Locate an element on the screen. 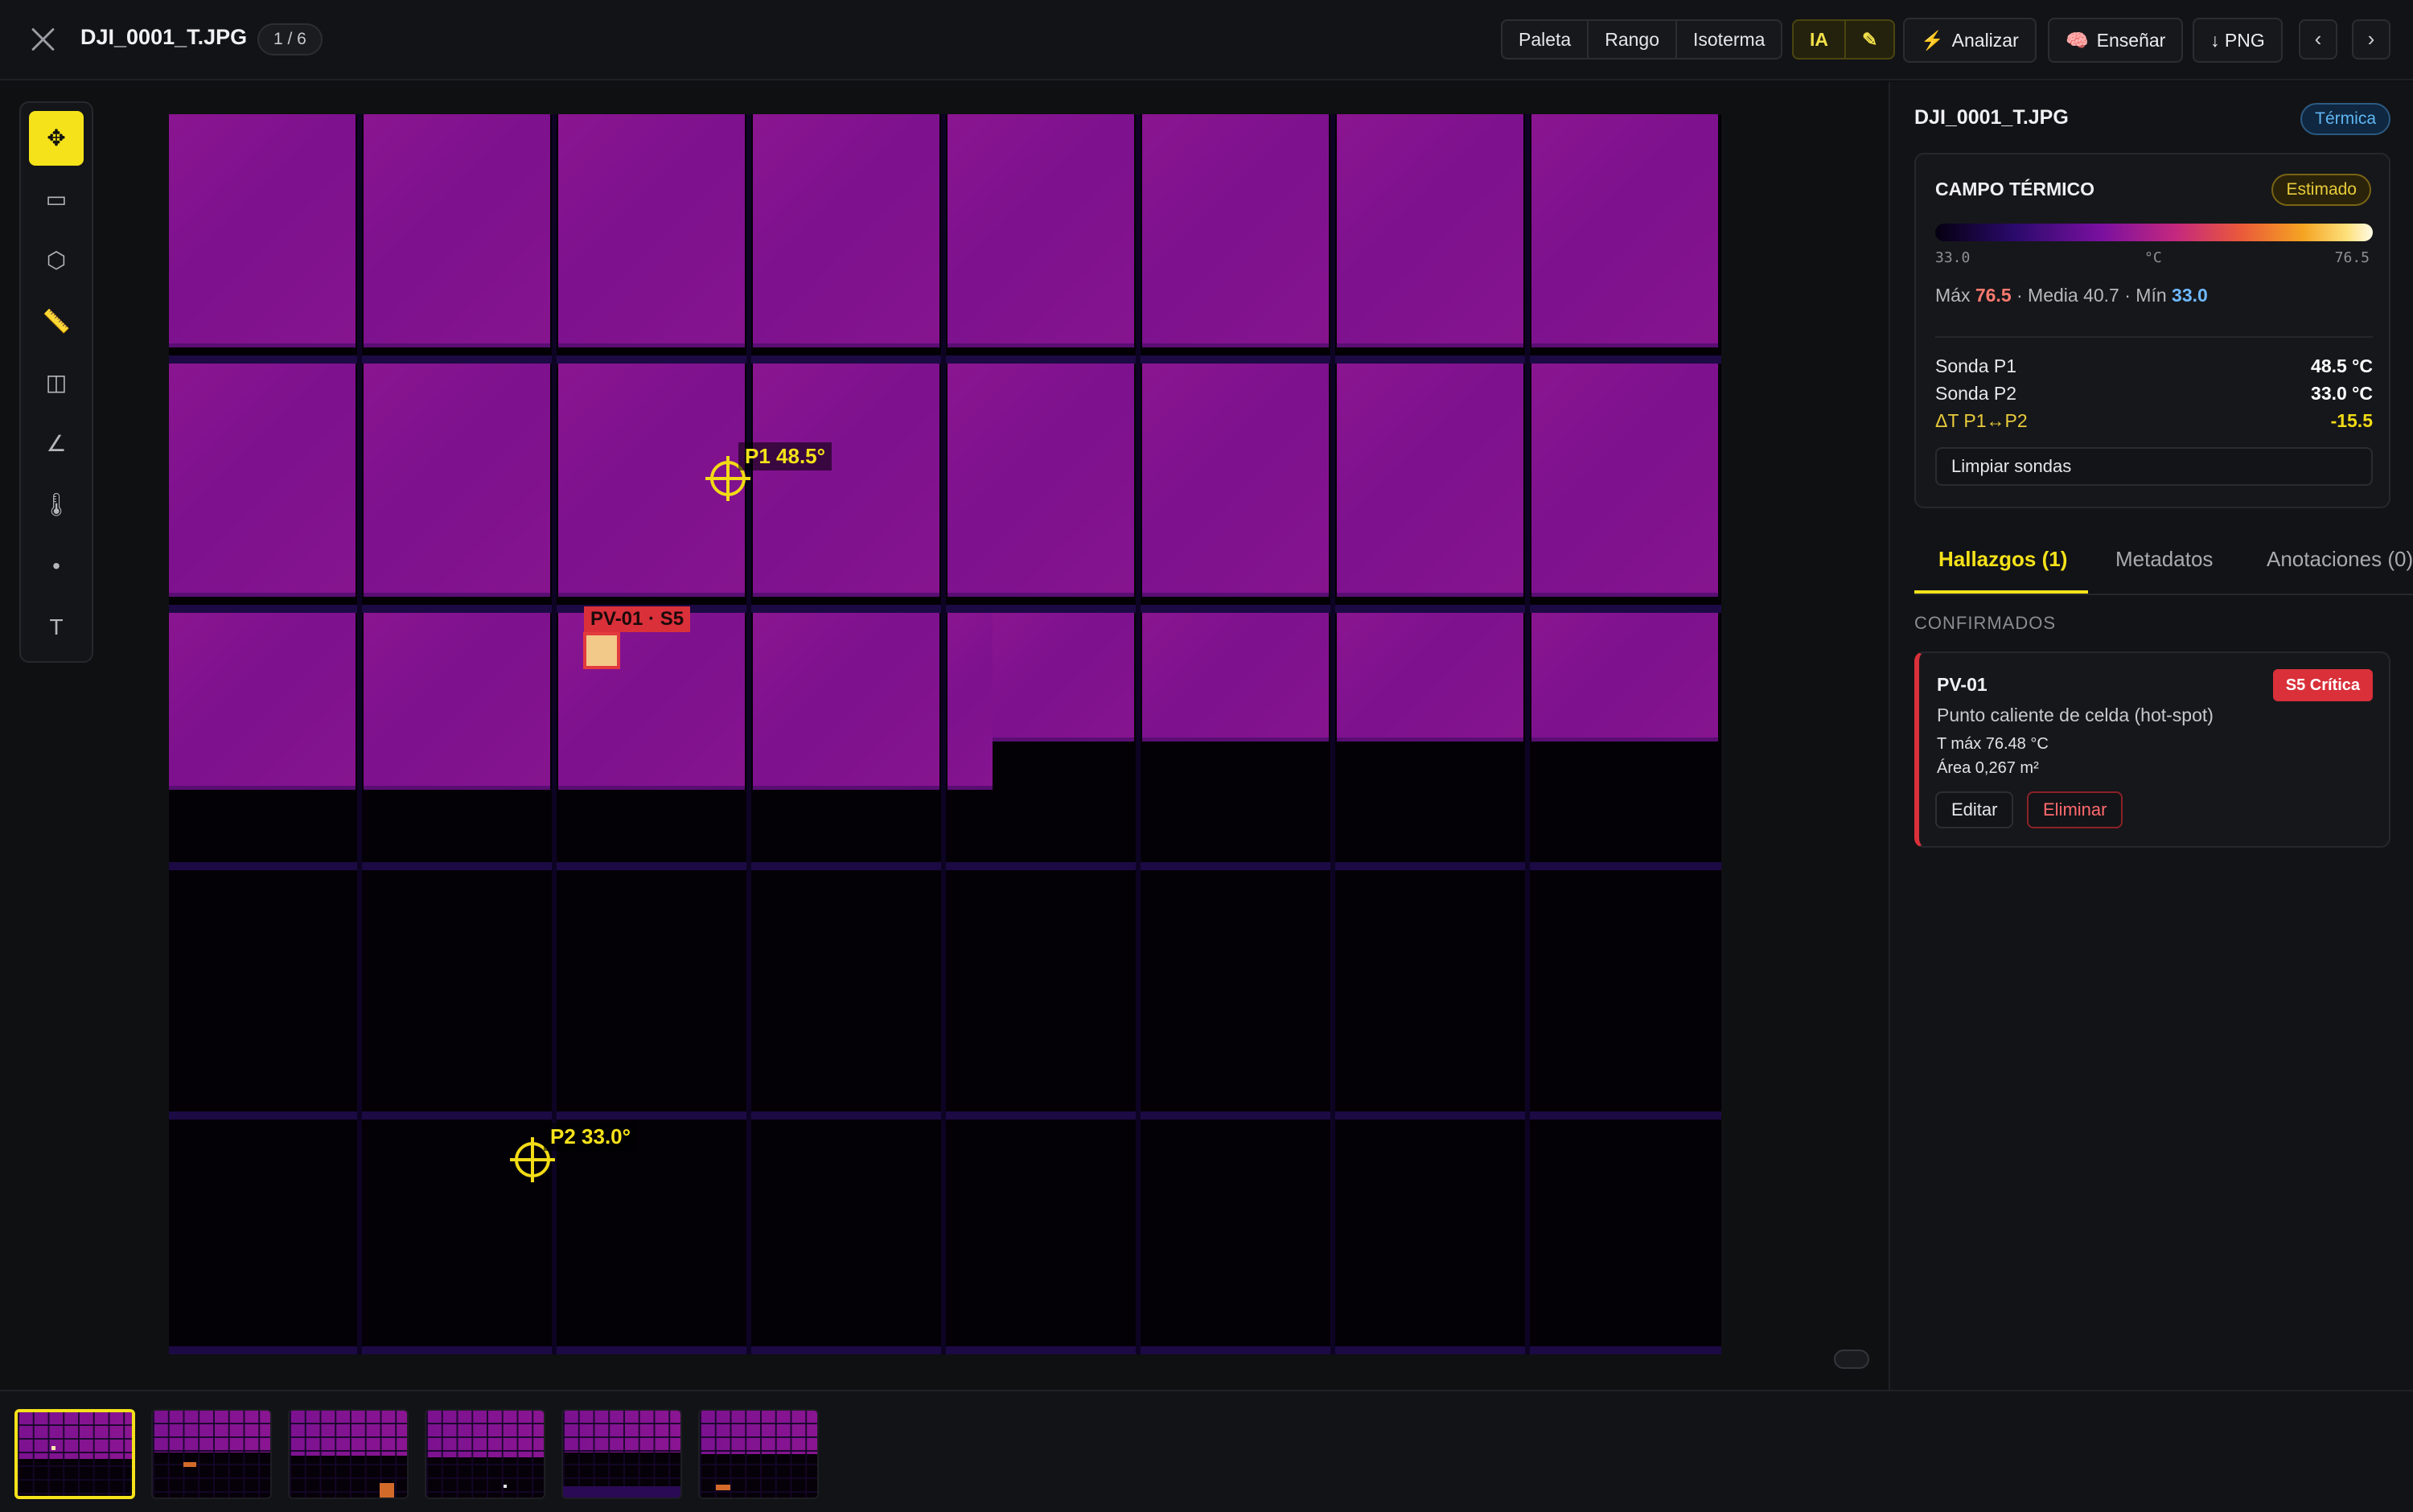 This screenshot has width=2413, height=1512. move-tool: ✥ is located at coordinates (56, 138).